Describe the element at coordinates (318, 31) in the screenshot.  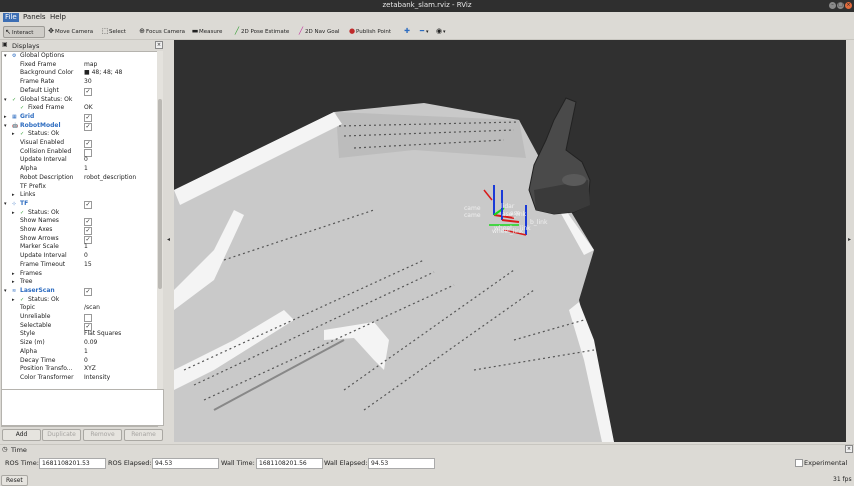
I see `nav-goal-tool-button: ╱ 2D Nav Goal` at that location.